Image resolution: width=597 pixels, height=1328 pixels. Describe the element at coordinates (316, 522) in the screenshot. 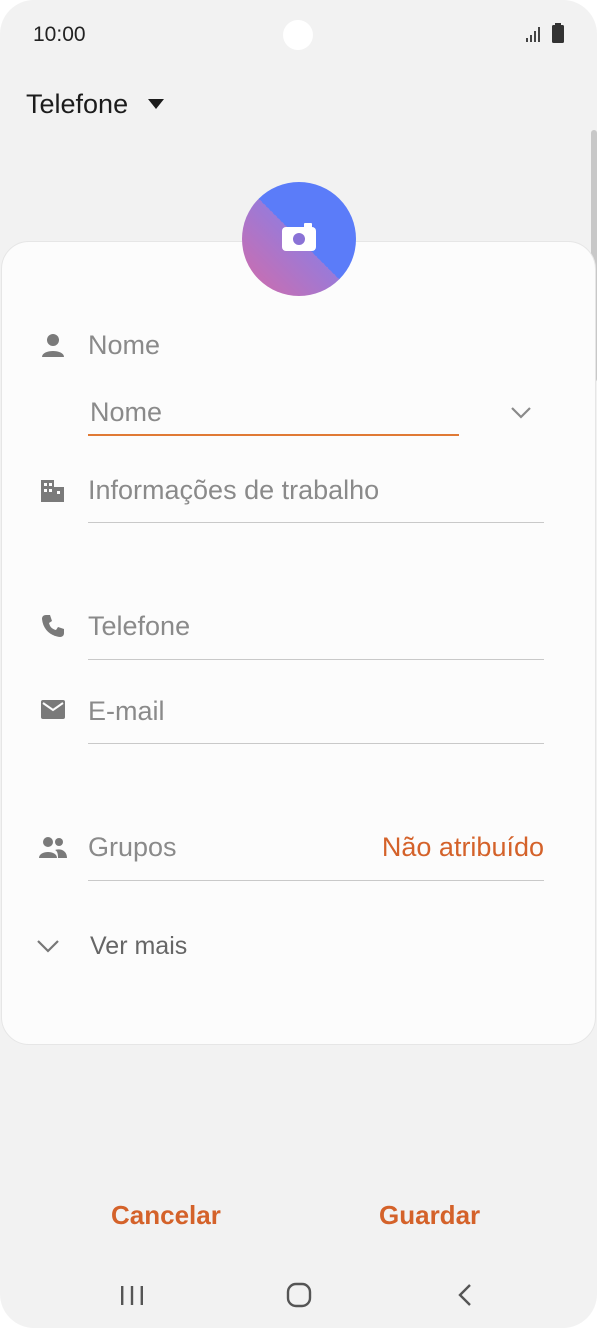

I see `work-info-underline` at that location.